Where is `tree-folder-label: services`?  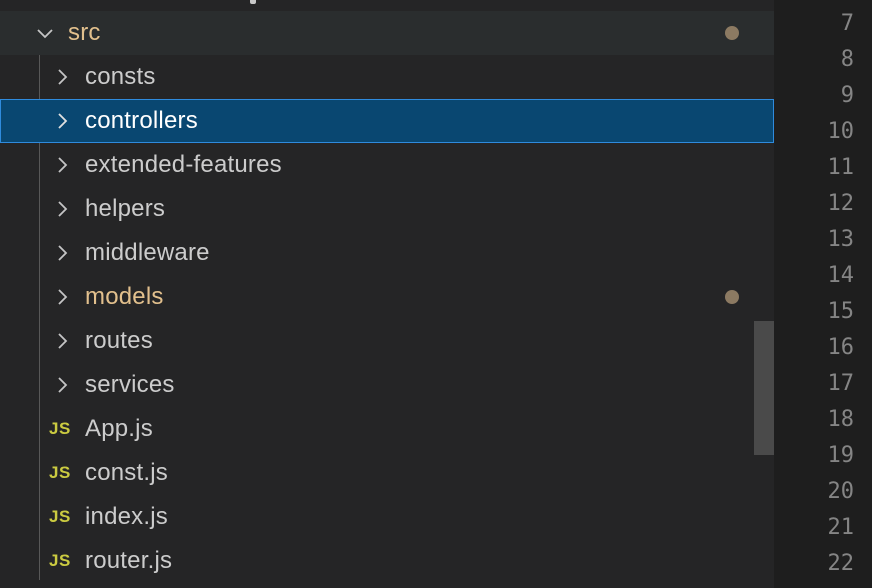 tree-folder-label: services is located at coordinates (130, 384).